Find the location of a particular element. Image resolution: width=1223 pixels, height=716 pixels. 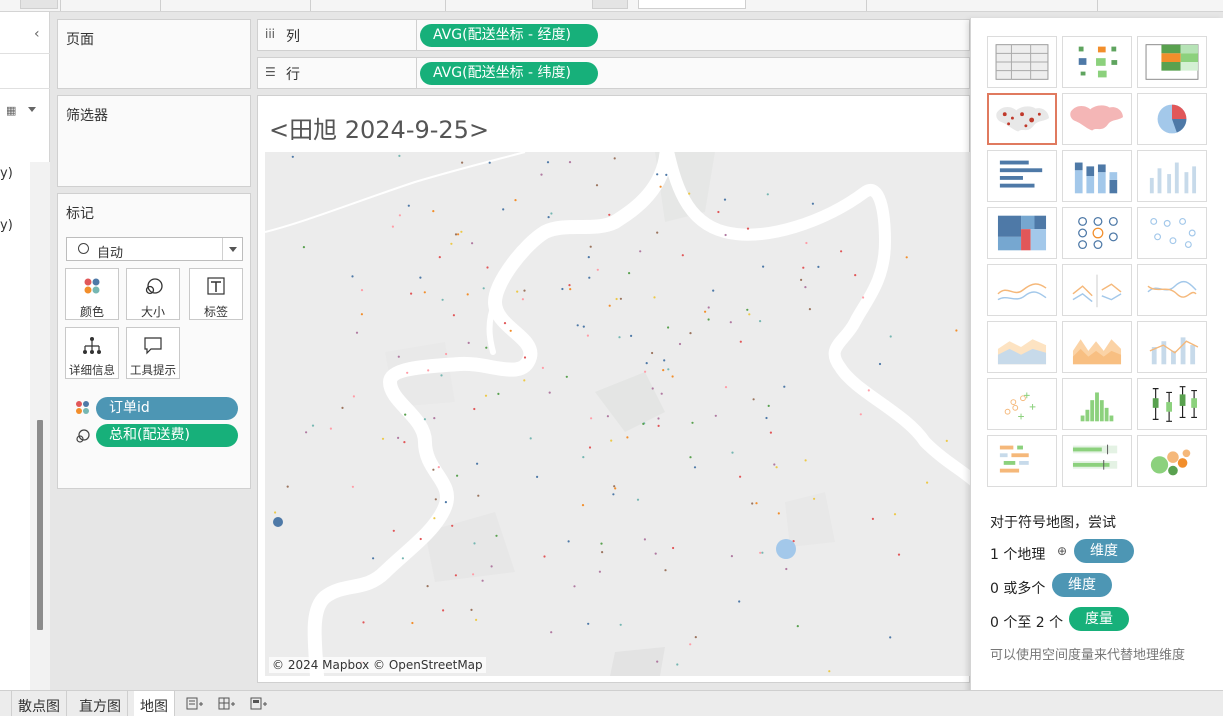

size-button: 大小 is located at coordinates (153, 294).